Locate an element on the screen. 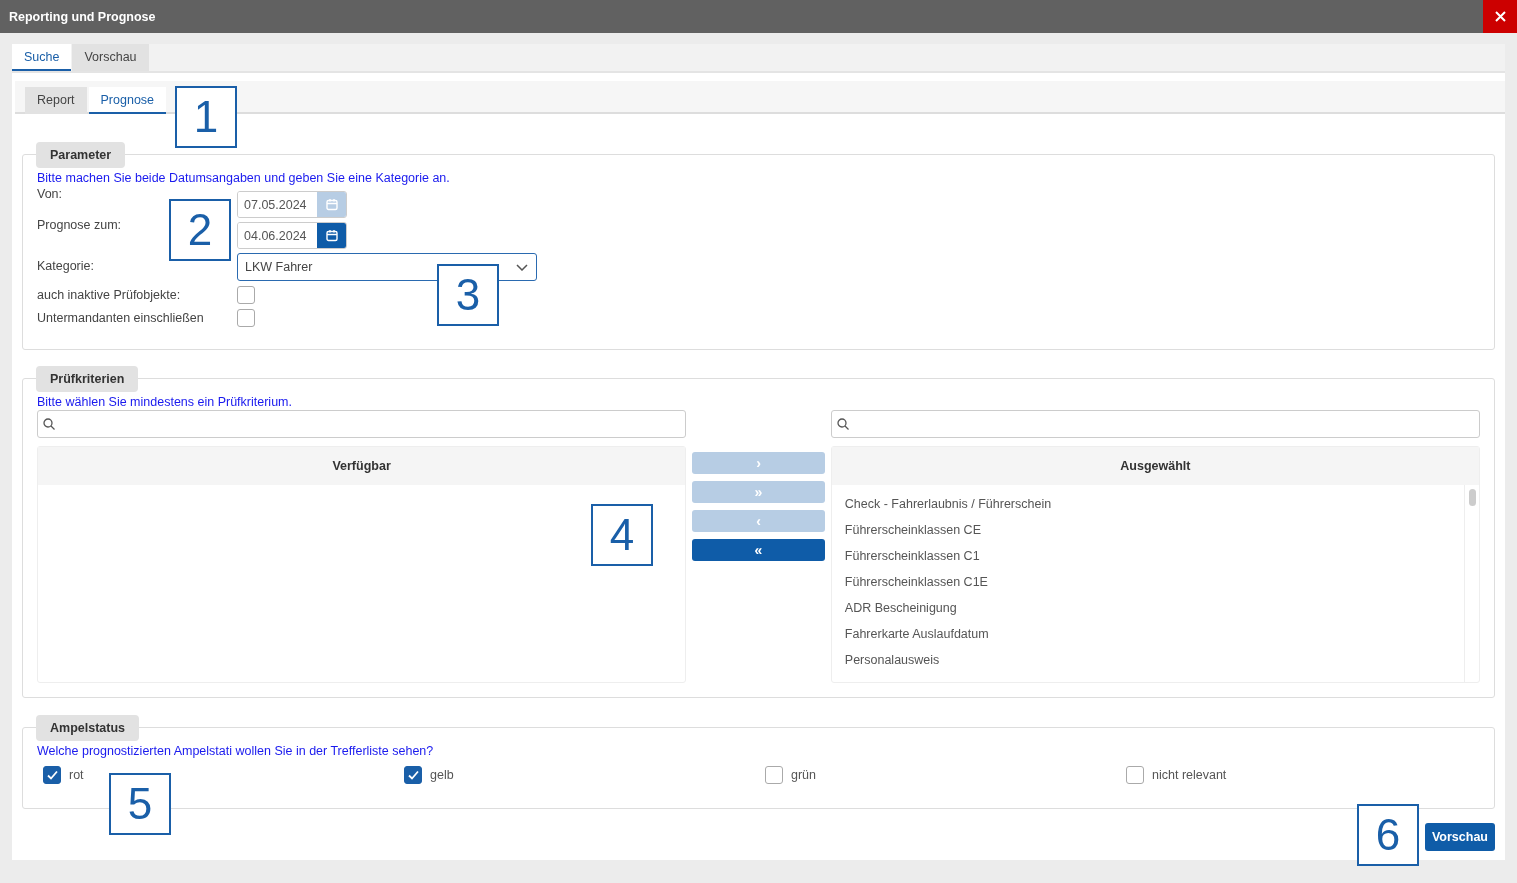  calendar-button is located at coordinates (331, 235).